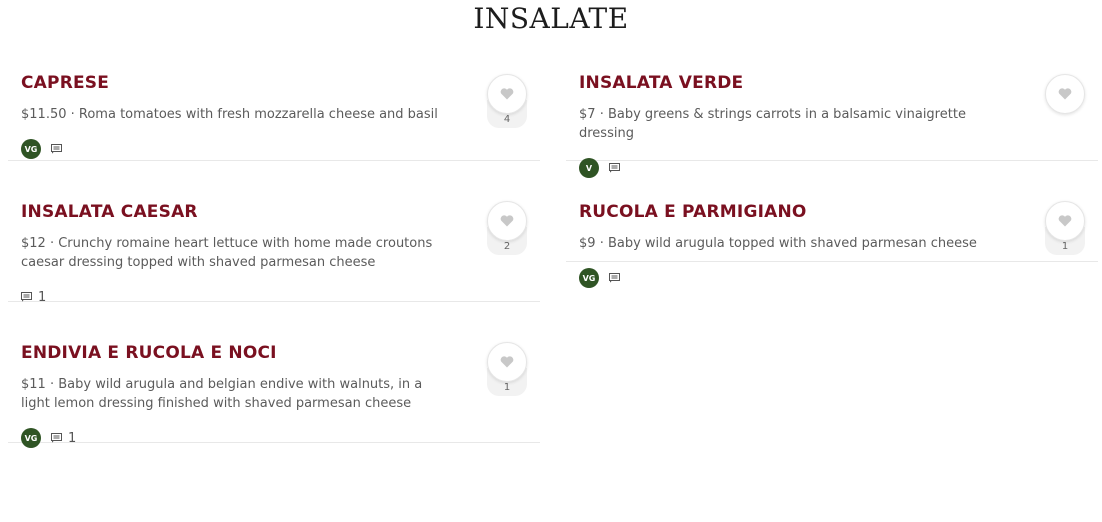 This screenshot has height=522, width=1102. Describe the element at coordinates (793, 212) in the screenshot. I see `dish-name: RUCOLA E PARMIGIANO` at that location.